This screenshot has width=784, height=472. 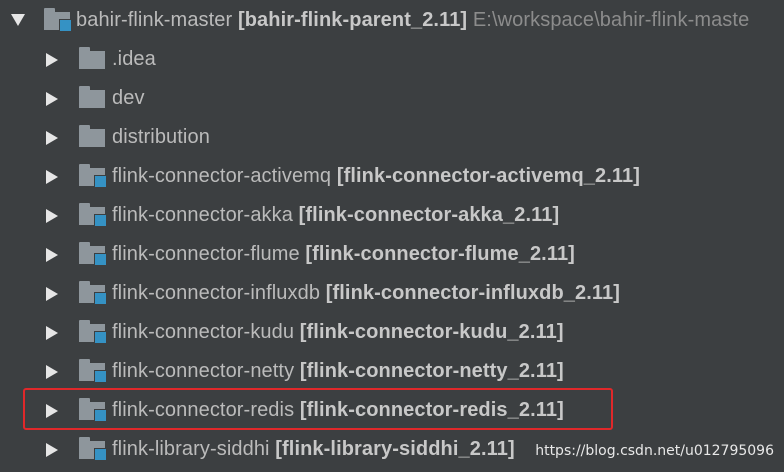 What do you see at coordinates (191, 449) in the screenshot?
I see `module-dir-name: flink-library-siddhi` at bounding box center [191, 449].